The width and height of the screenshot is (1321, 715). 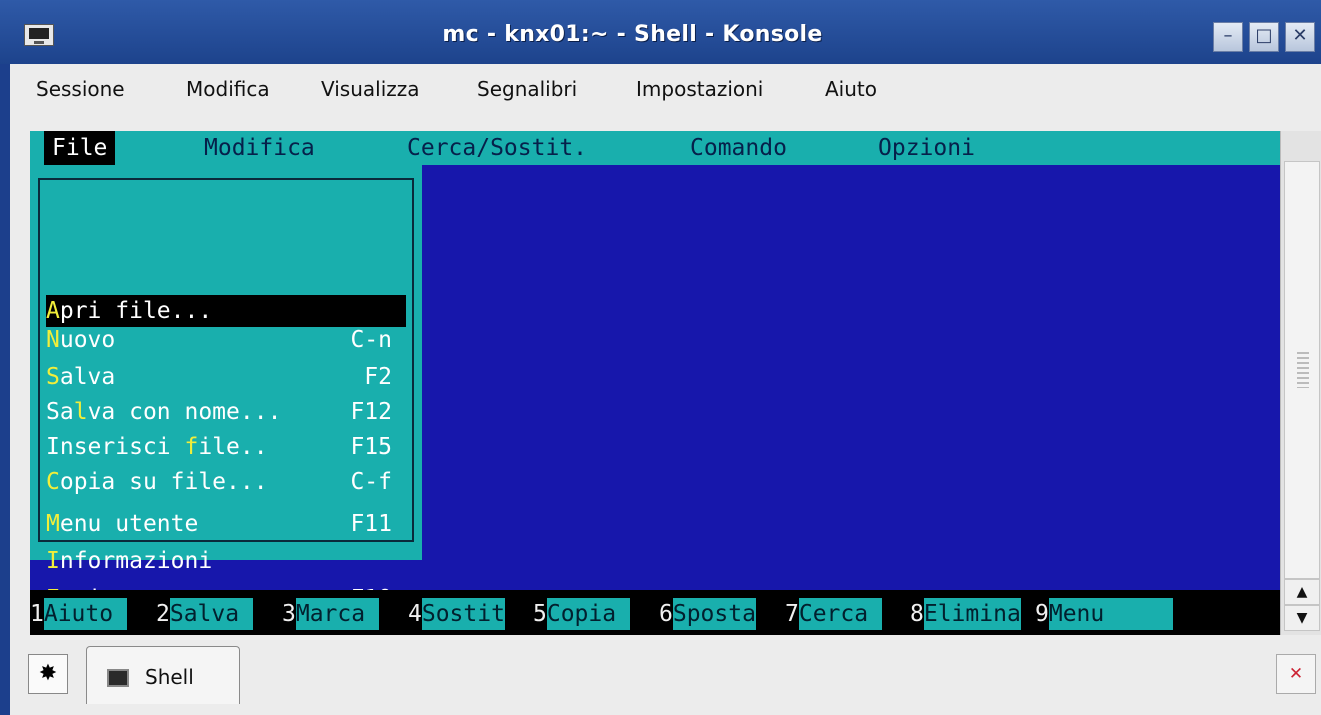 I want to click on close-session-icon: ✕, so click(x=1296, y=674).